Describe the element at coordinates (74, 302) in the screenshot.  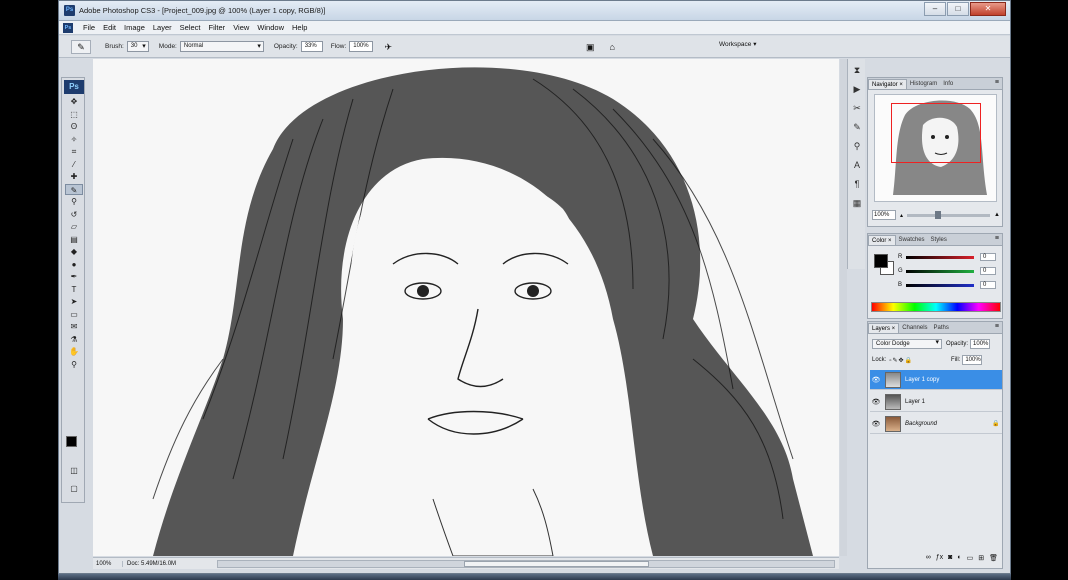
I see `path-select-tool-icon: ➤` at that location.